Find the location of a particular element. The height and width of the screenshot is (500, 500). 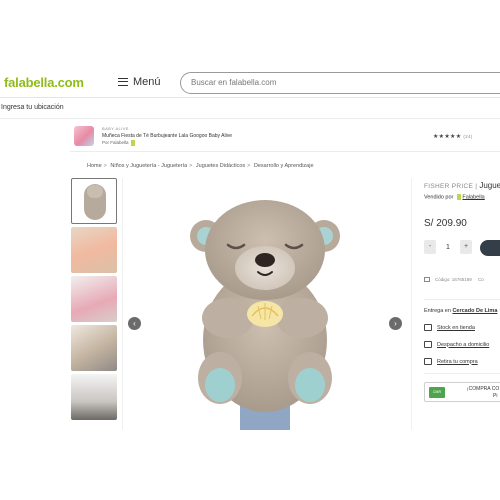

promo-brand: BABY ALIVE is located at coordinates (115, 128).